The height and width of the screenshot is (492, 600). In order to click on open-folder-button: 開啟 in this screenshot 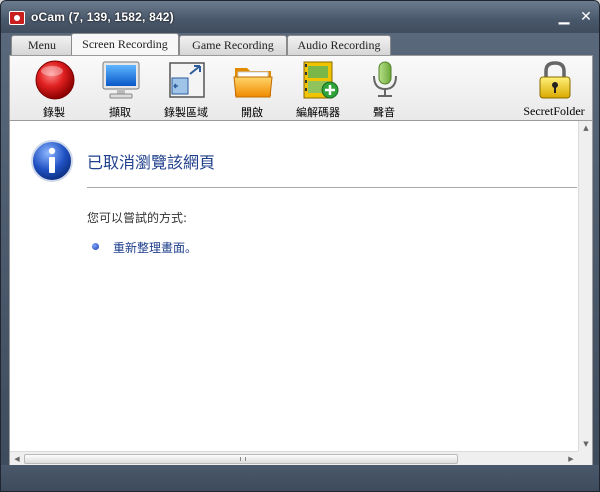, I will do `click(252, 90)`.